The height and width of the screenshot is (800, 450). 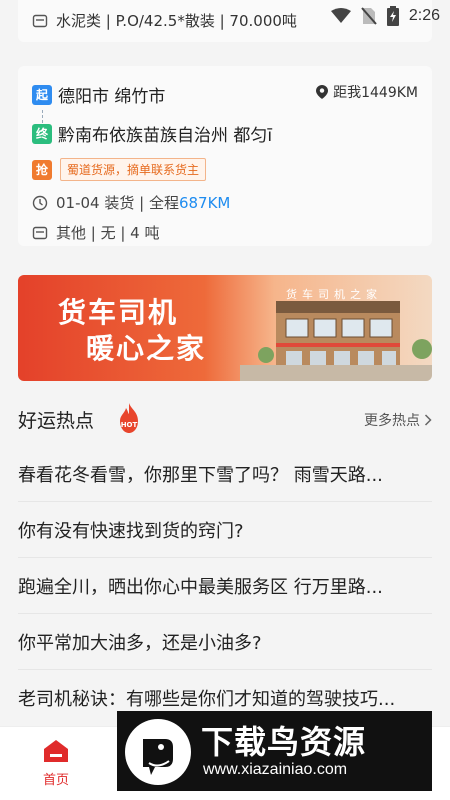 What do you see at coordinates (112, 97) in the screenshot?
I see `start-city: 德阳市 绵竹市` at bounding box center [112, 97].